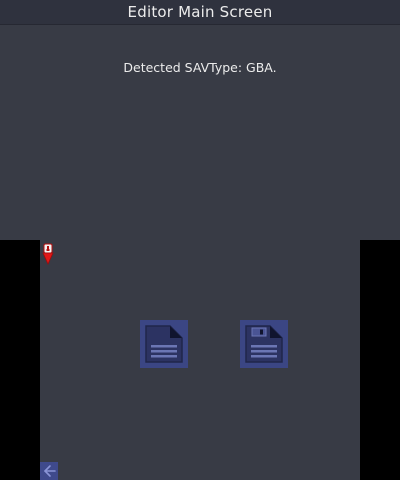 This screenshot has width=400, height=480. I want to click on back-arrow-icon, so click(49, 471).